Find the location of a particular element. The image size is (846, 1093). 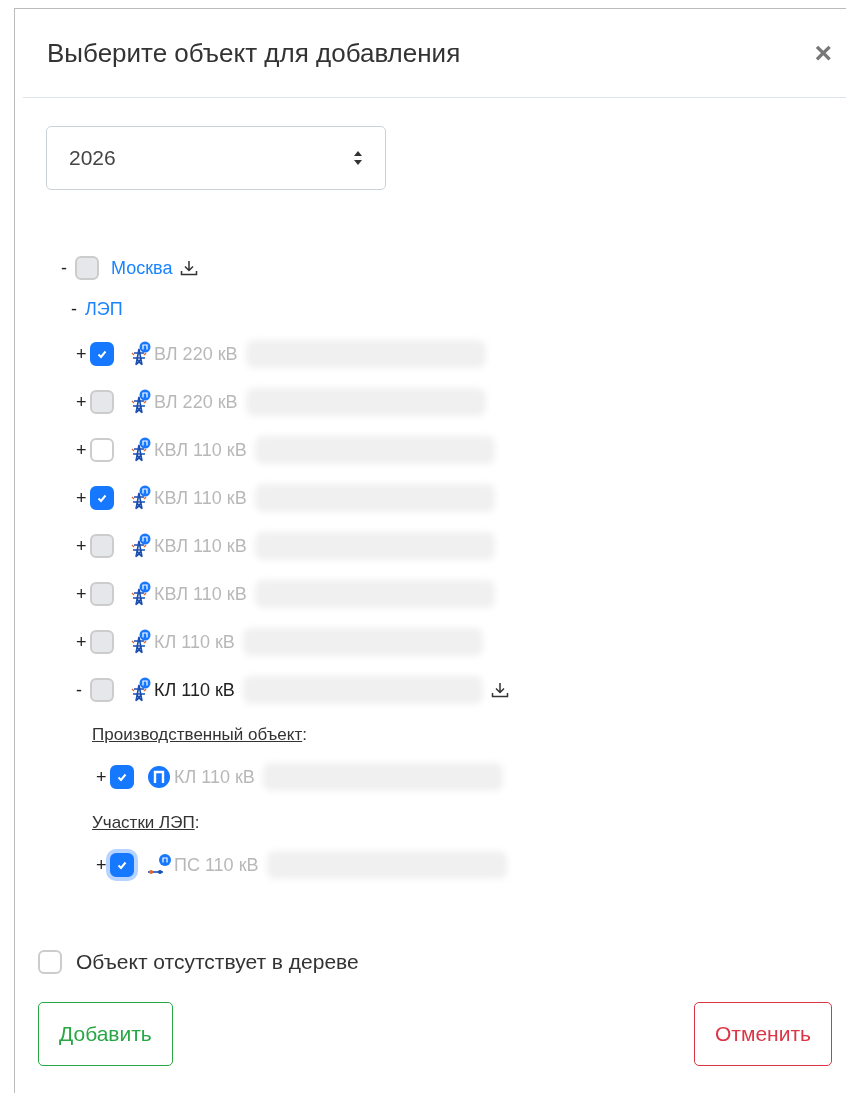

year-select: 2026 is located at coordinates (216, 158).